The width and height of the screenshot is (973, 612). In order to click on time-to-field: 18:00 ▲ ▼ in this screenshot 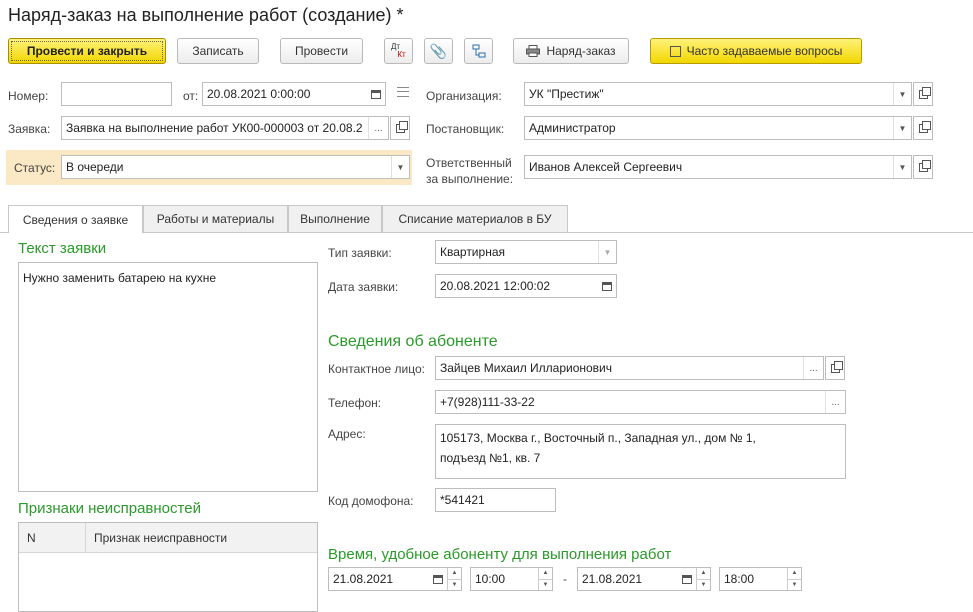, I will do `click(760, 579)`.